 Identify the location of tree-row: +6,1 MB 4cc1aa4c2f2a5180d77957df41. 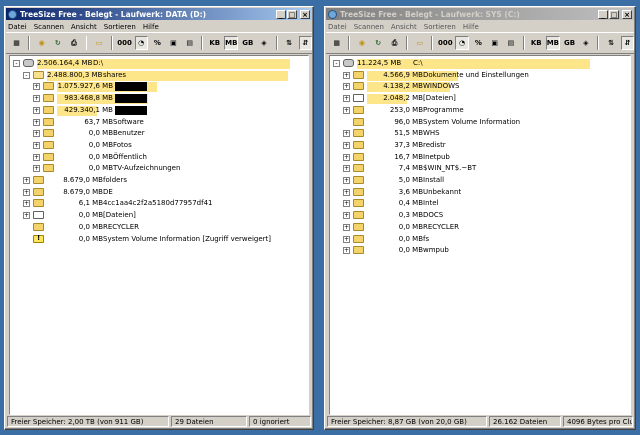
(159, 203).